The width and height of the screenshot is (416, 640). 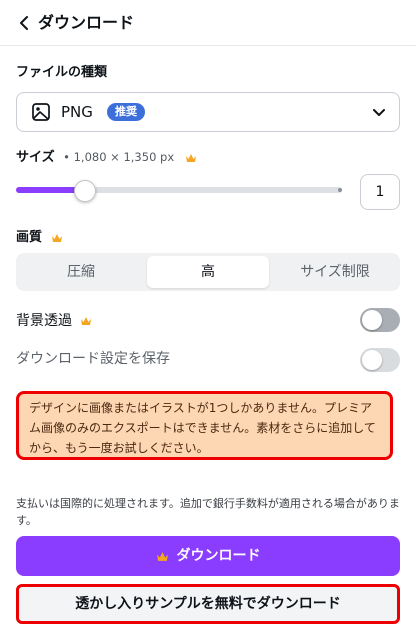 I want to click on size-dimensions: • 1,080 × 1,350 px, so click(x=119, y=157).